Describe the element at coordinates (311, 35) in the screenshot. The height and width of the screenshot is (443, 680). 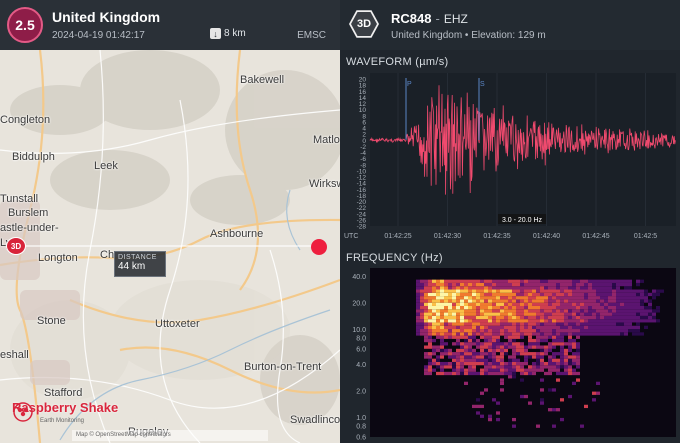
I see `event-agency: EMSC` at that location.